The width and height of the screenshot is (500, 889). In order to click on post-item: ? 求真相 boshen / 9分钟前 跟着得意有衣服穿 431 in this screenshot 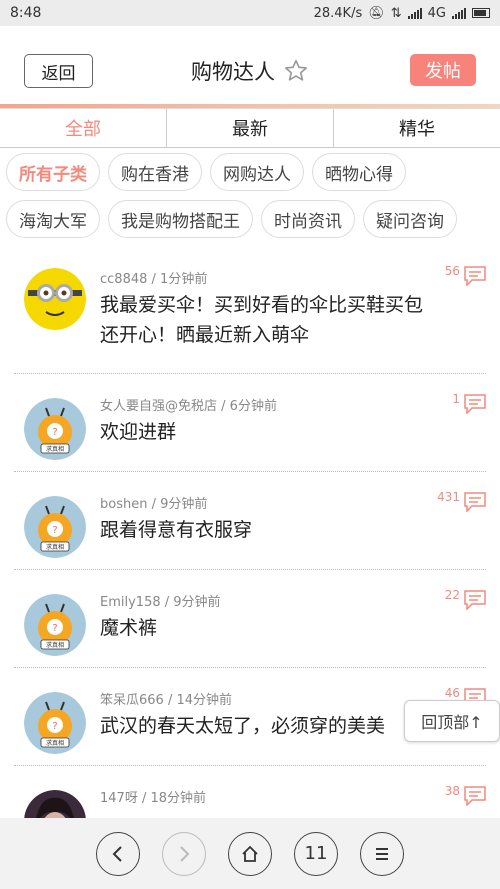, I will do `click(250, 521)`.